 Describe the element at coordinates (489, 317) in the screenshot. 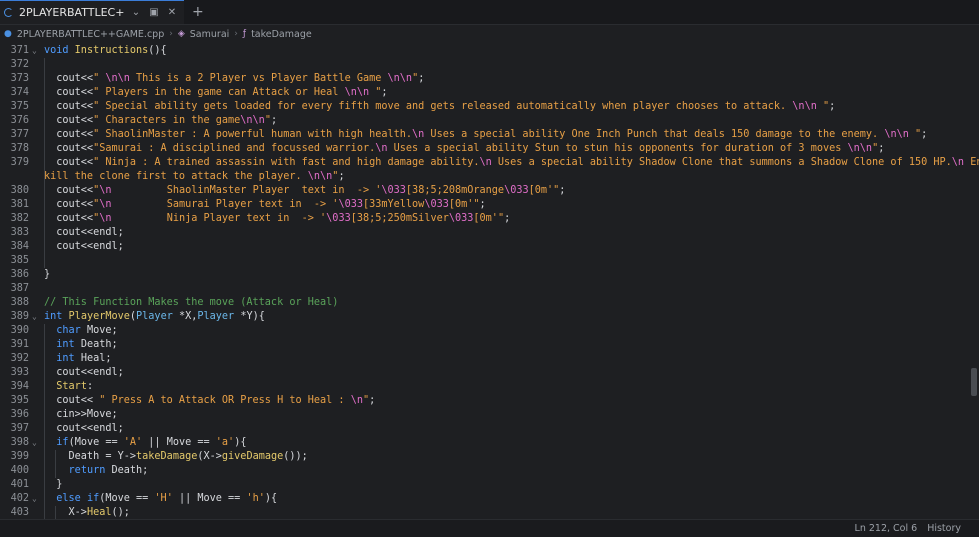

I see `code-line: 389 ⌄ int PlayerMove(Player *X,Player *Y){` at that location.